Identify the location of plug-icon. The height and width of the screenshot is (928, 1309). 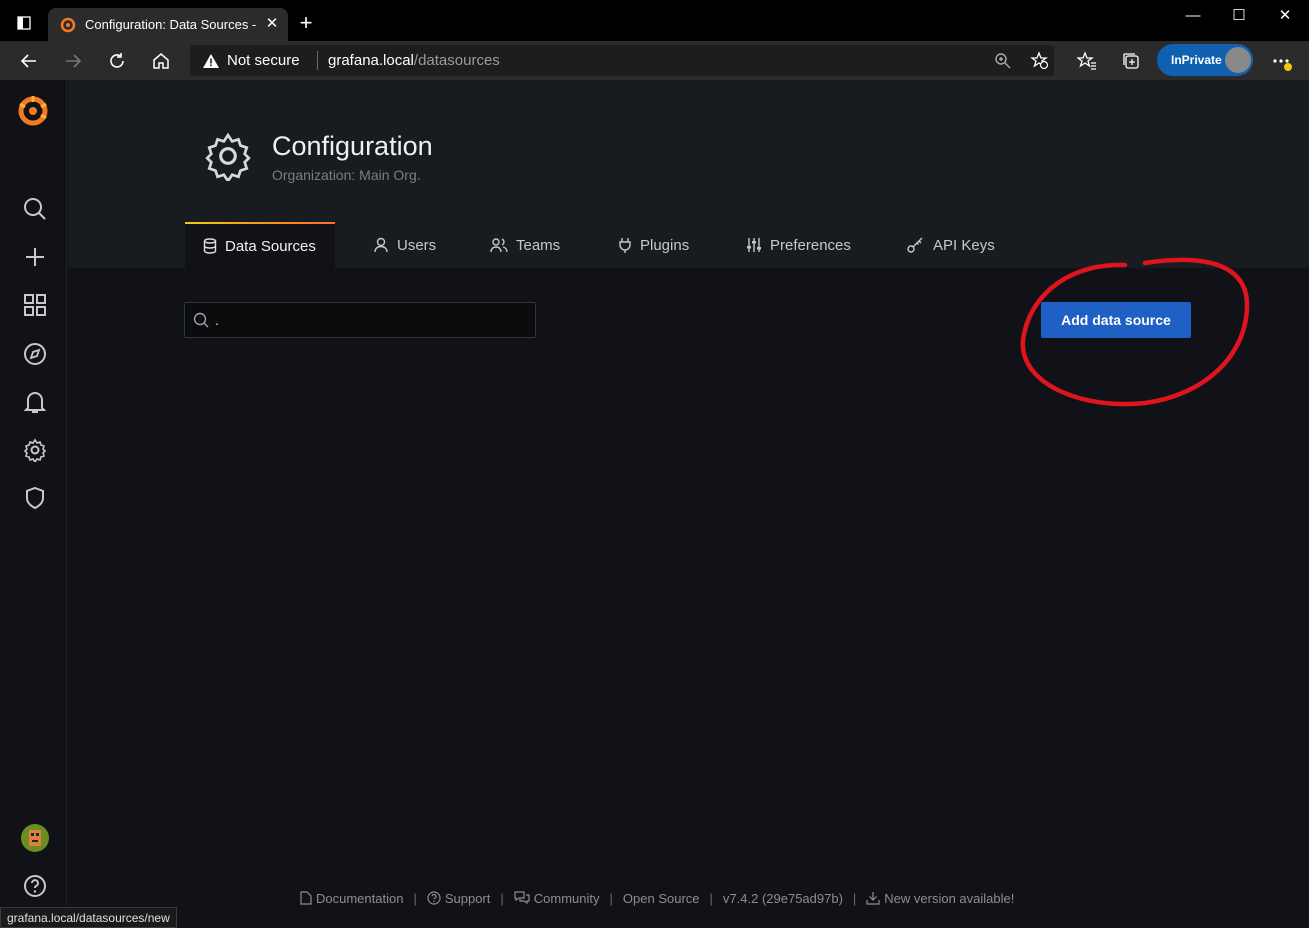
(625, 245).